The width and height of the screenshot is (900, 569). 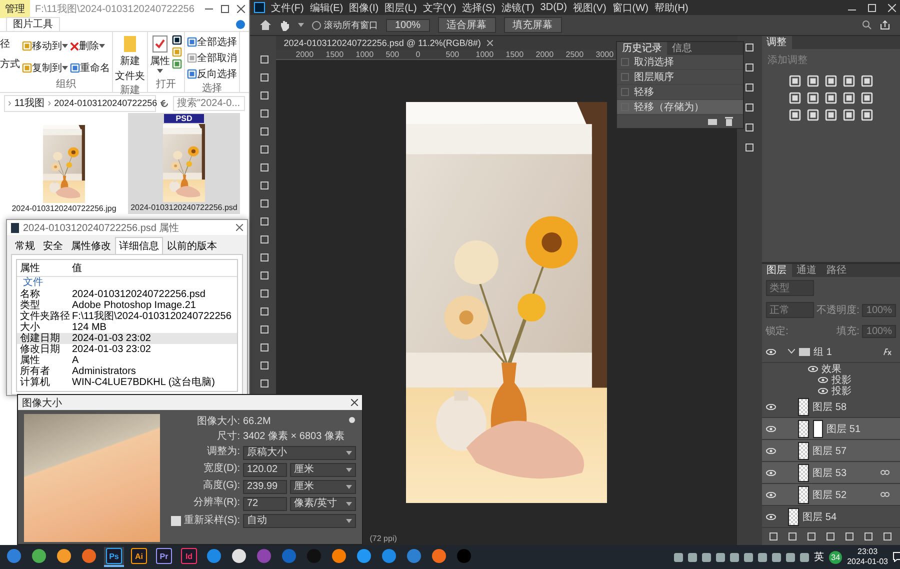 What do you see at coordinates (114, 557) in the screenshot?
I see `taskbar-app: Ps` at bounding box center [114, 557].